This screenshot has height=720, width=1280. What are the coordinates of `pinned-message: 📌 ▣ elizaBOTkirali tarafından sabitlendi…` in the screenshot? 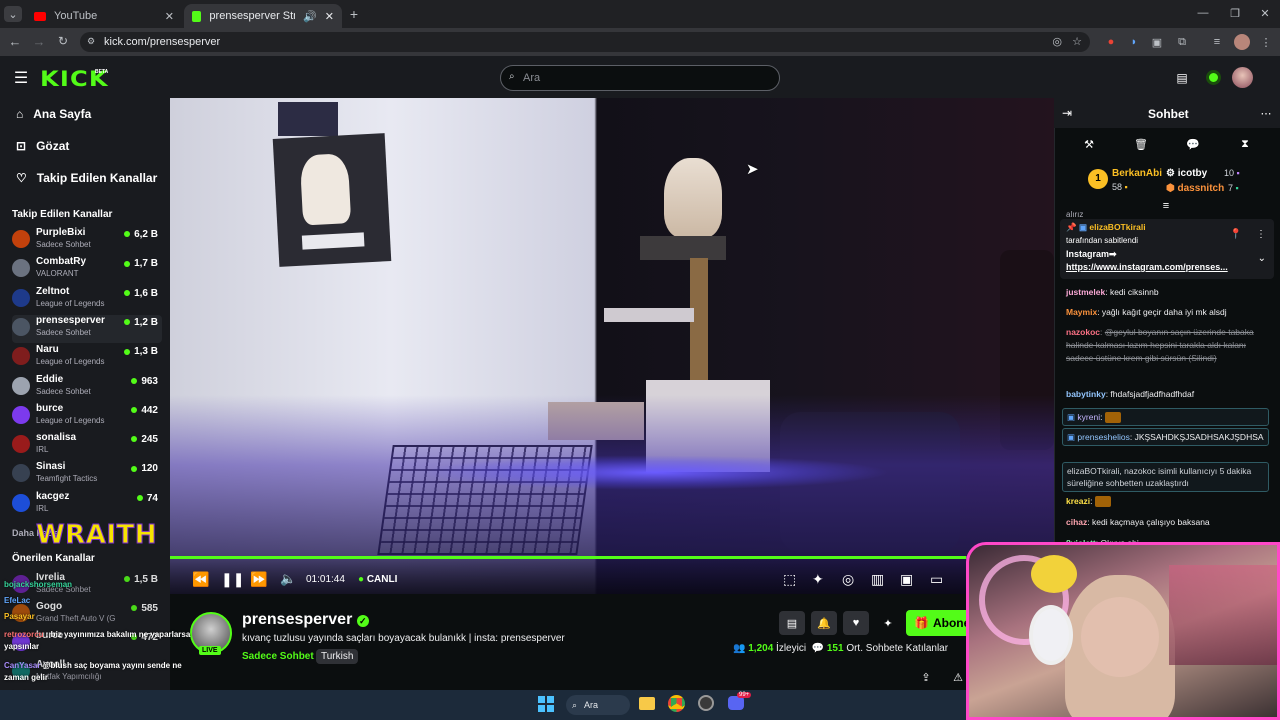 It's located at (1167, 249).